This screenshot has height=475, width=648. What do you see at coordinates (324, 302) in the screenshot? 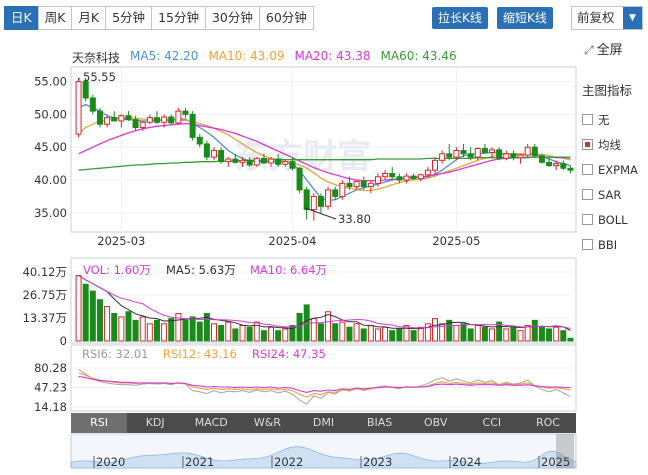
I see `volume-ma-line` at bounding box center [324, 302].